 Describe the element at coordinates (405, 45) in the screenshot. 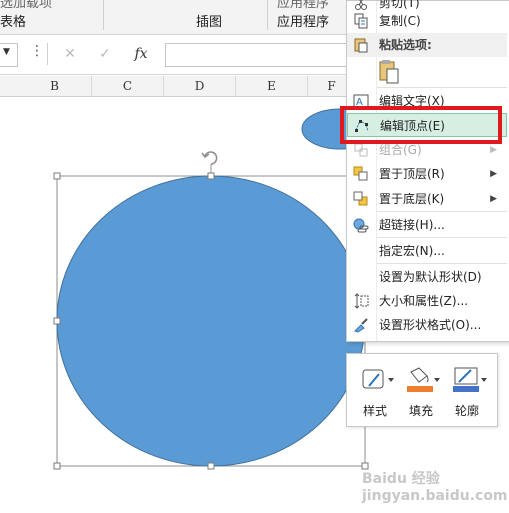

I see `menu-item-label: 粘贴选项:` at that location.